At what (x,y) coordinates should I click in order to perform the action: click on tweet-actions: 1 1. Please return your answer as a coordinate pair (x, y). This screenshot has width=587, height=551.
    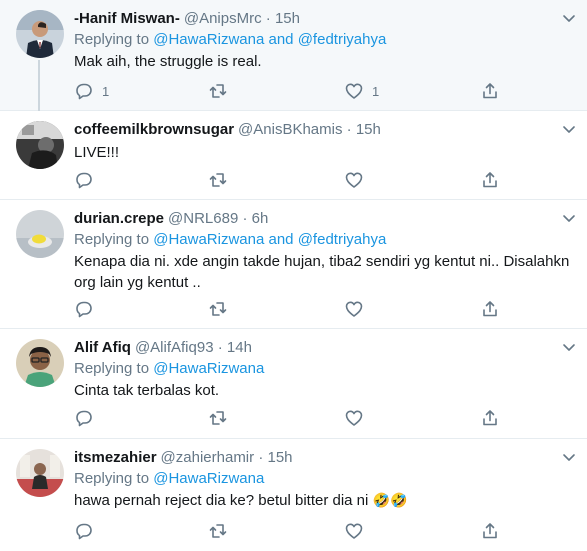
    Looking at the image, I should click on (294, 91).